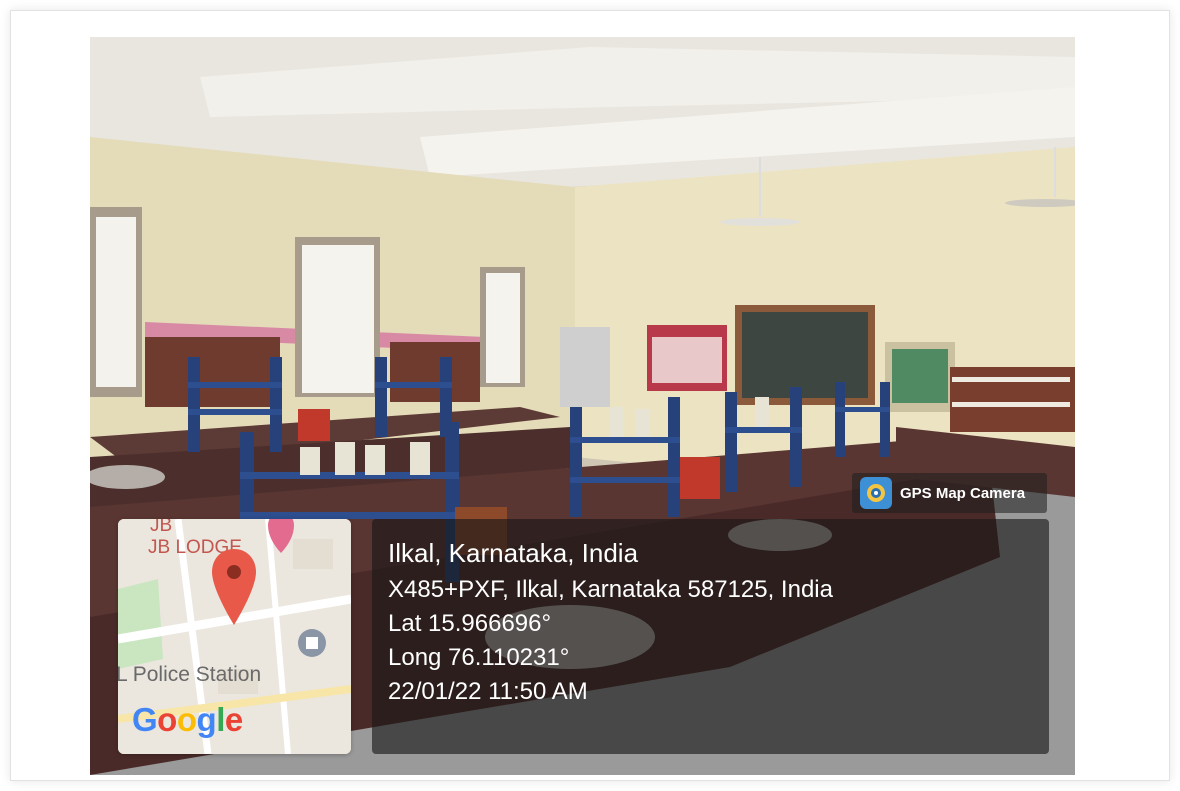 This screenshot has height=791, width=1180. Describe the element at coordinates (876, 493) in the screenshot. I see `gps-camera-icon` at that location.